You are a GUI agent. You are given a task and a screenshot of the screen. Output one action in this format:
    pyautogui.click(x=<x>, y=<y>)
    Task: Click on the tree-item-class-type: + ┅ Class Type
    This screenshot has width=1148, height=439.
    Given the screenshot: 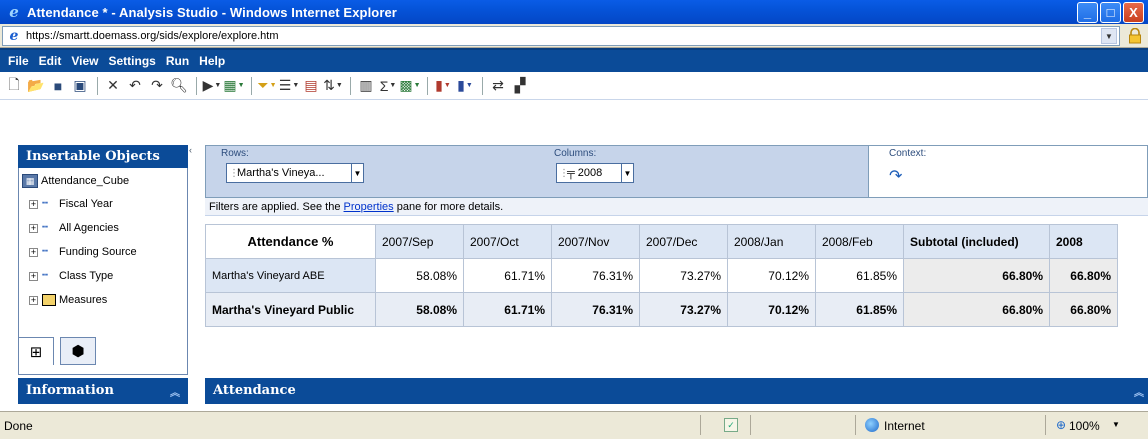 What is the action you would take?
    pyautogui.click(x=79, y=276)
    